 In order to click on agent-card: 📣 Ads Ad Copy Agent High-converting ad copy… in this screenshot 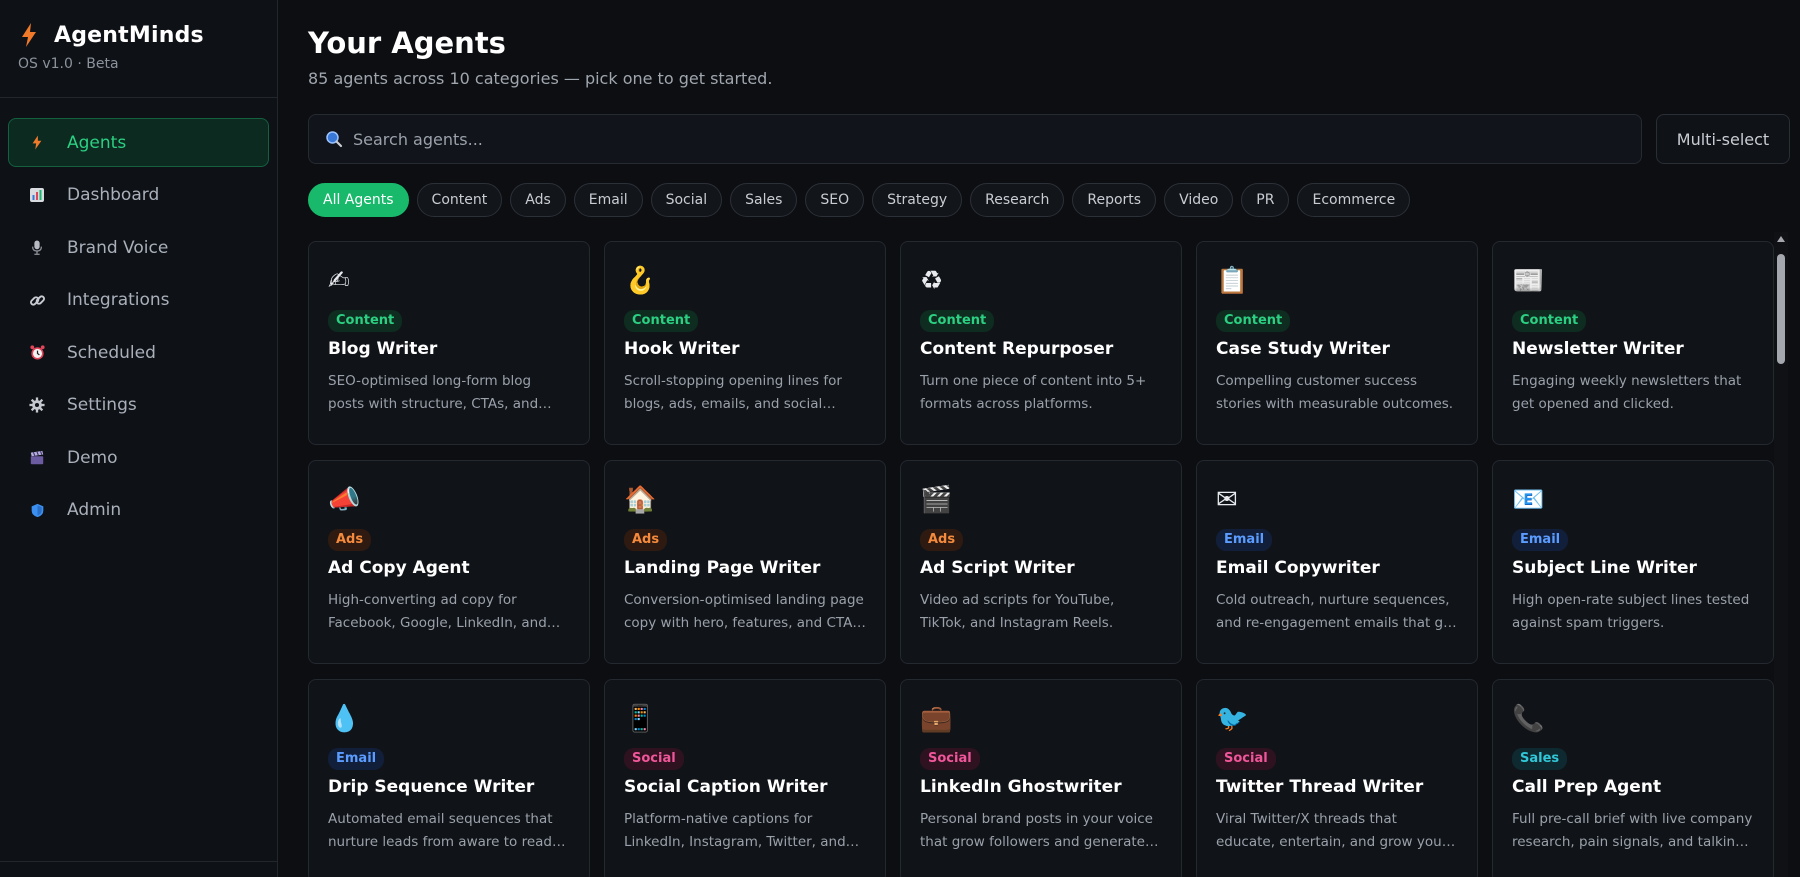, I will do `click(449, 562)`.